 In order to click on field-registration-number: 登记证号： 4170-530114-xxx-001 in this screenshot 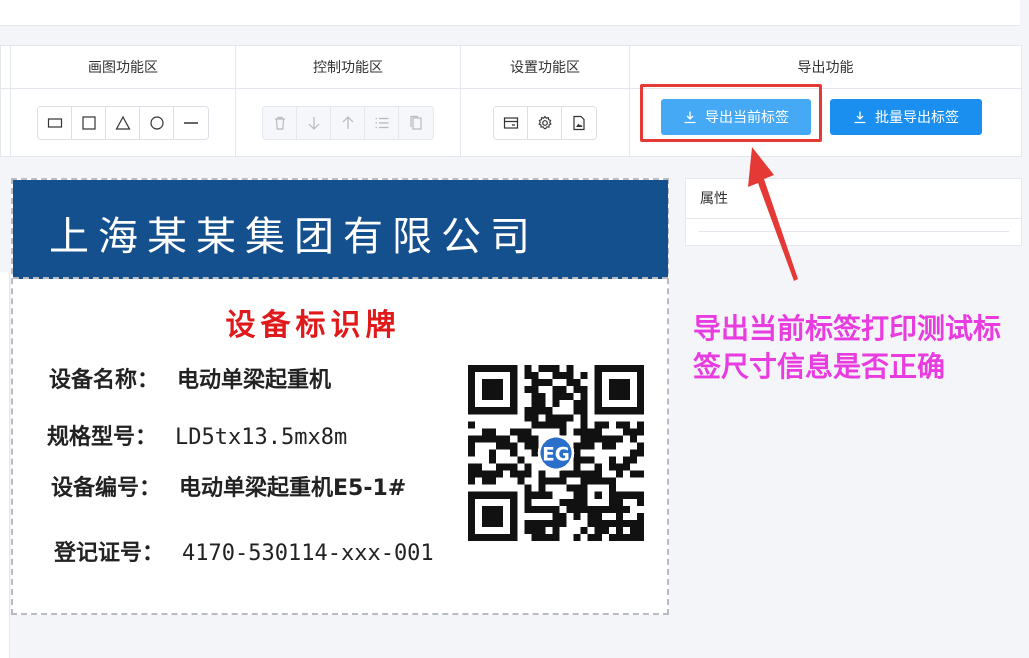, I will do `click(244, 551)`.